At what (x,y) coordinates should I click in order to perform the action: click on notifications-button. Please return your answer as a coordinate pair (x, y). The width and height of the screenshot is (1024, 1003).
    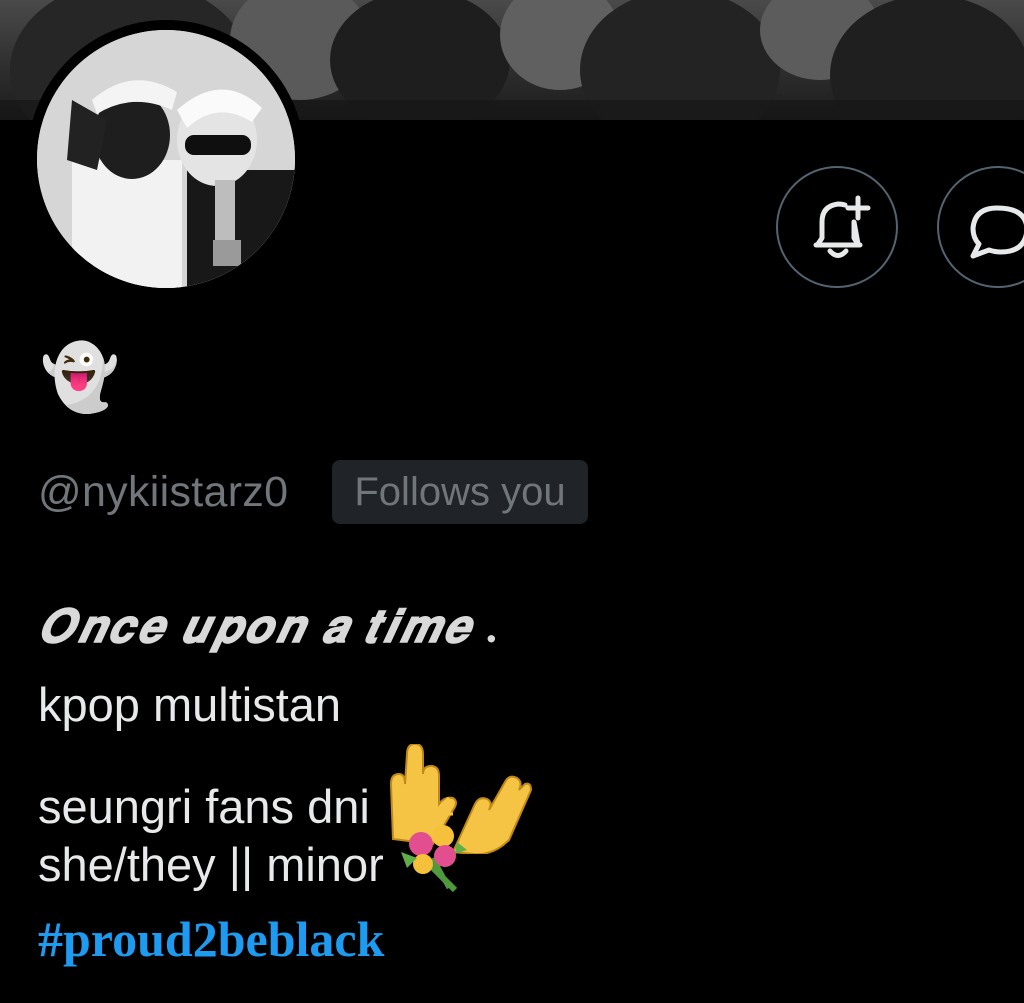
    Looking at the image, I should click on (837, 227).